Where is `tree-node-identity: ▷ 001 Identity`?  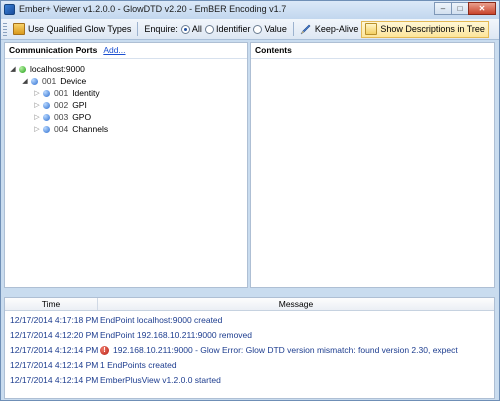
tree-node-identity: ▷ 001 Identity is located at coordinates (66, 93).